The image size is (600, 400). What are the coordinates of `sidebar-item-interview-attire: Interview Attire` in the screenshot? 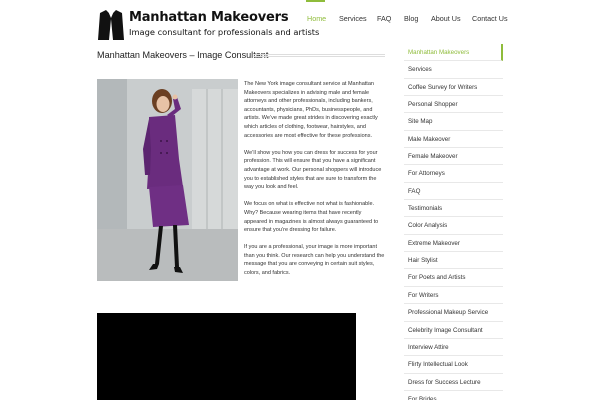 It's located at (453, 348).